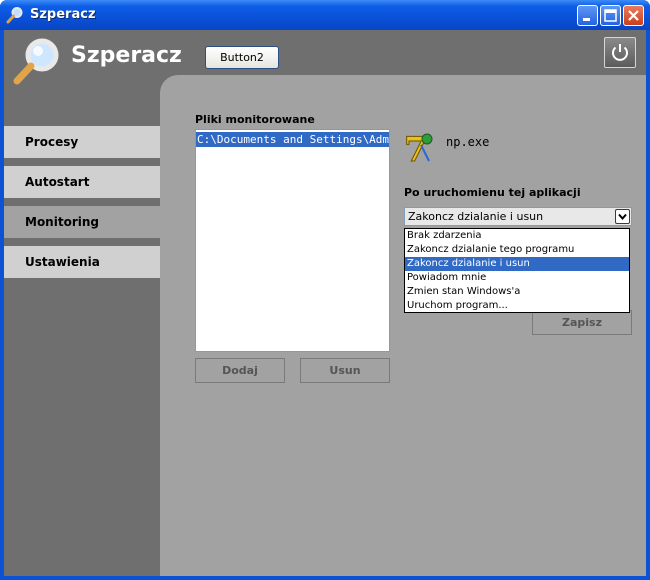 This screenshot has width=650, height=580. Describe the element at coordinates (126, 55) in the screenshot. I see `app-title: Szperacz` at that location.